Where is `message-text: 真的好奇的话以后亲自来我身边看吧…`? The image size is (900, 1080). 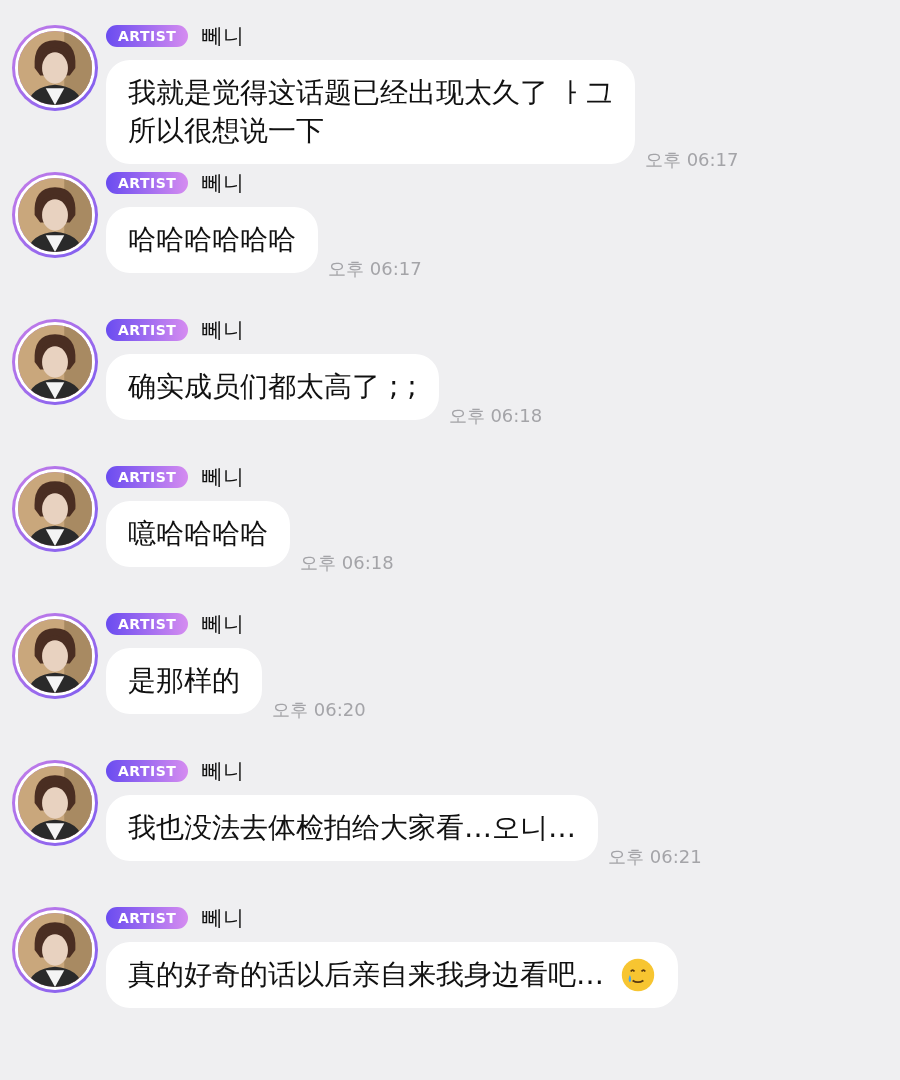 message-text: 真的好奇的话以后亲自来我身边看吧… is located at coordinates (366, 975).